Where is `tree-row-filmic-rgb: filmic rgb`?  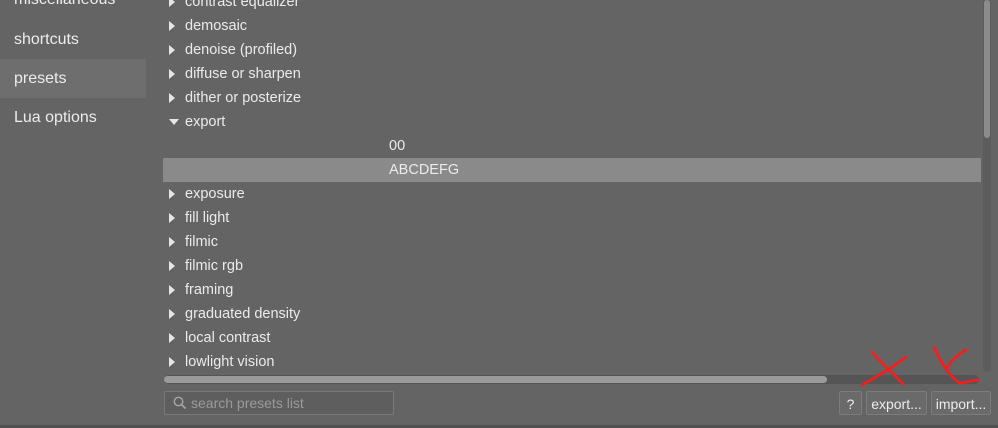
tree-row-filmic-rgb: filmic rgb is located at coordinates (572, 266).